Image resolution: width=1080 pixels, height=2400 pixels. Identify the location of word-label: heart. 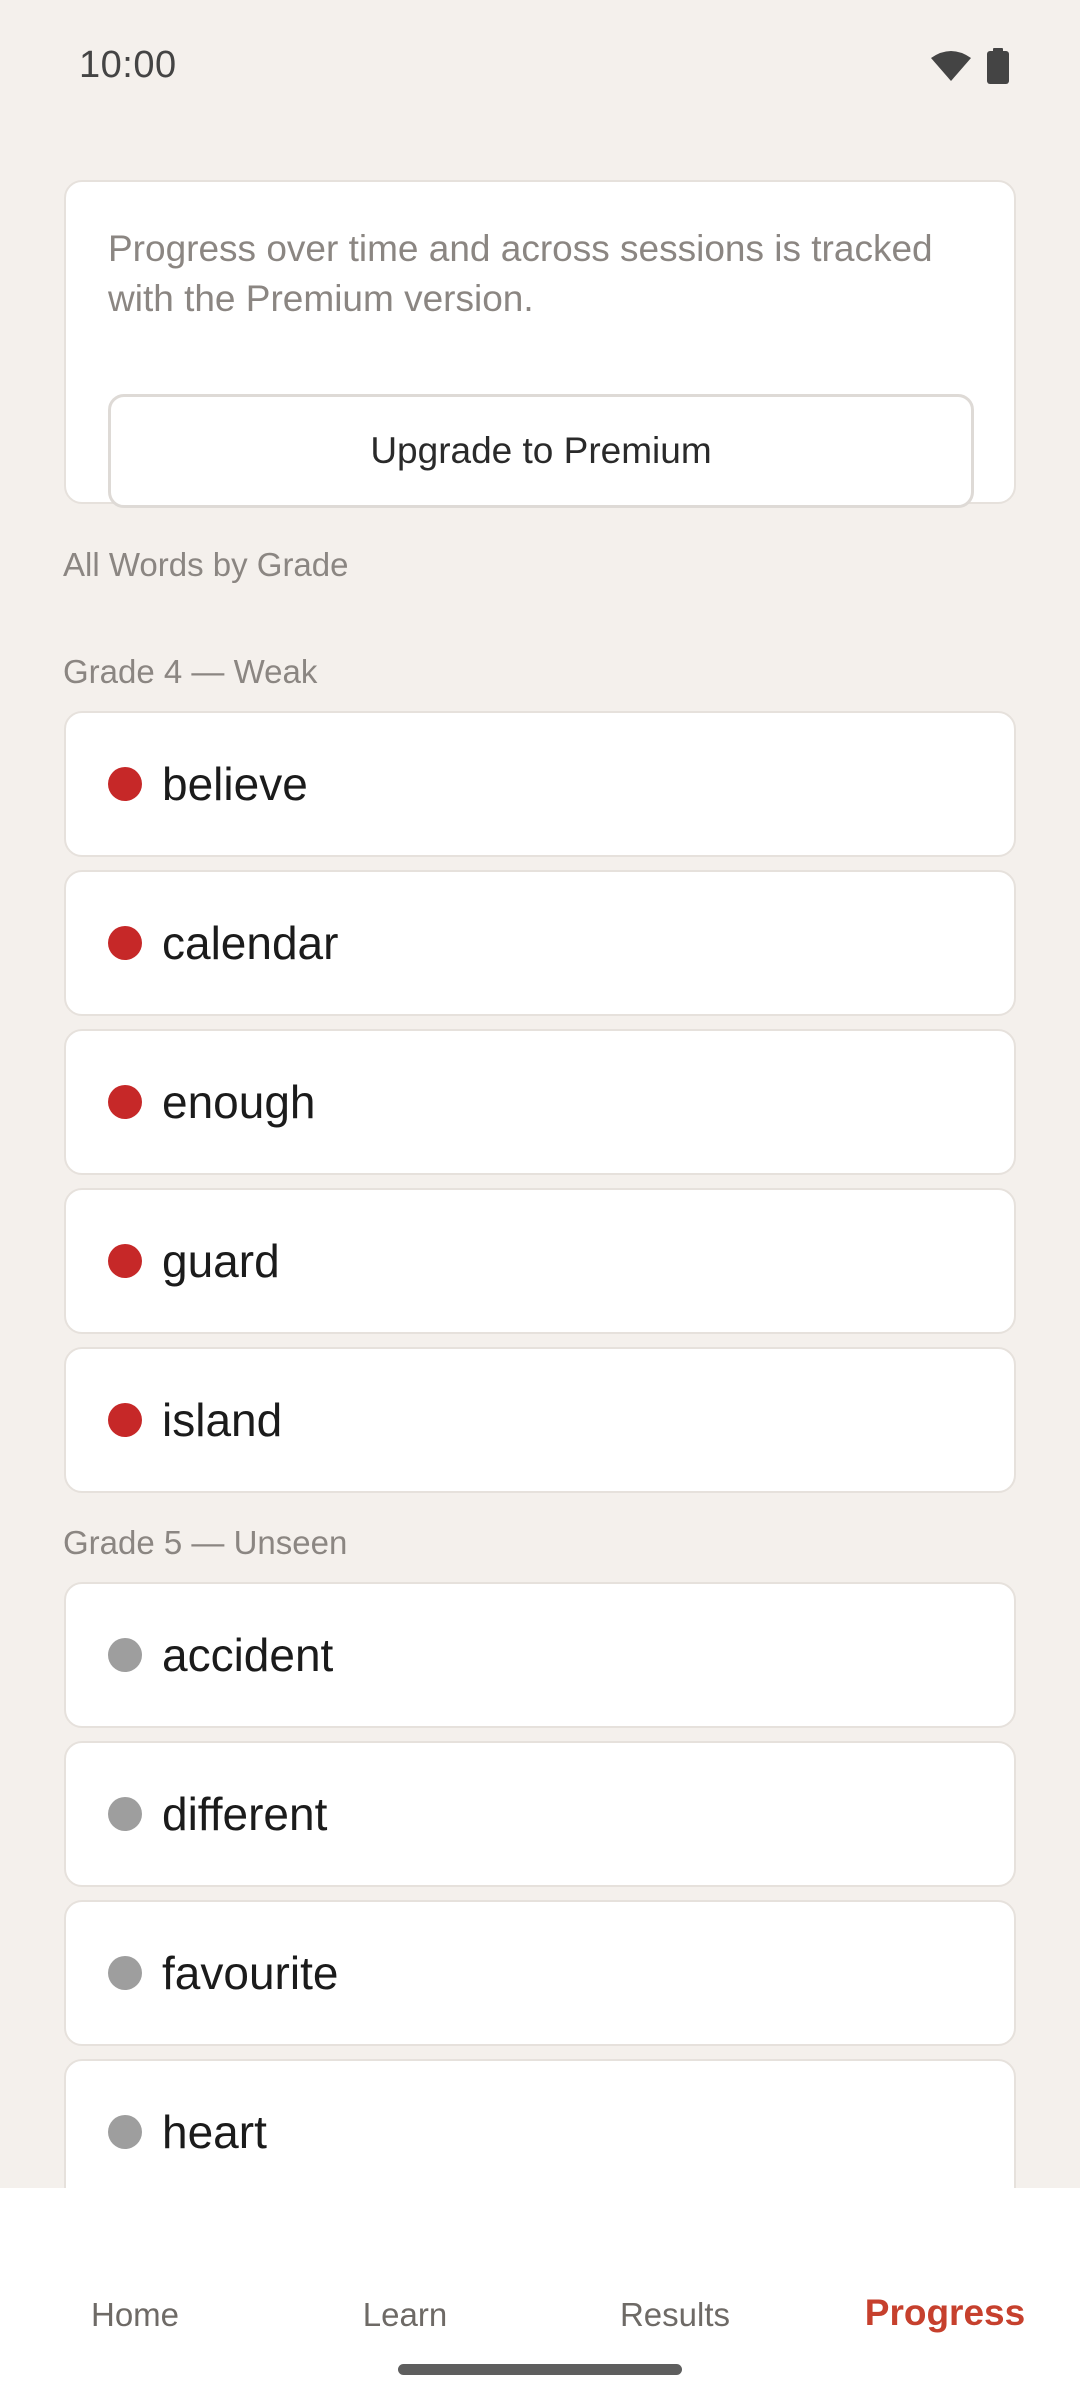
(214, 2132).